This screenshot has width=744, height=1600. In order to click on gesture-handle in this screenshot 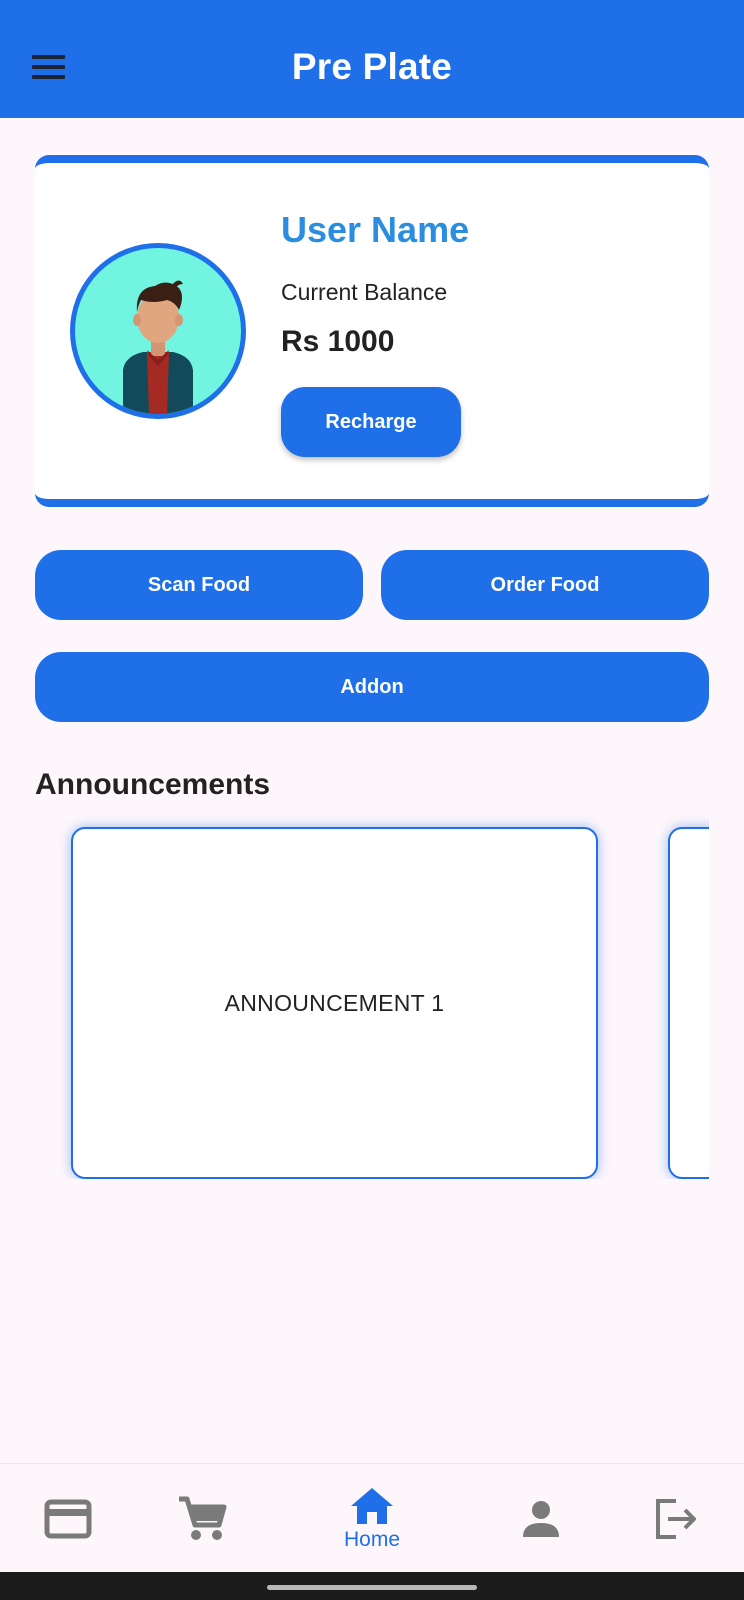, I will do `click(372, 1587)`.